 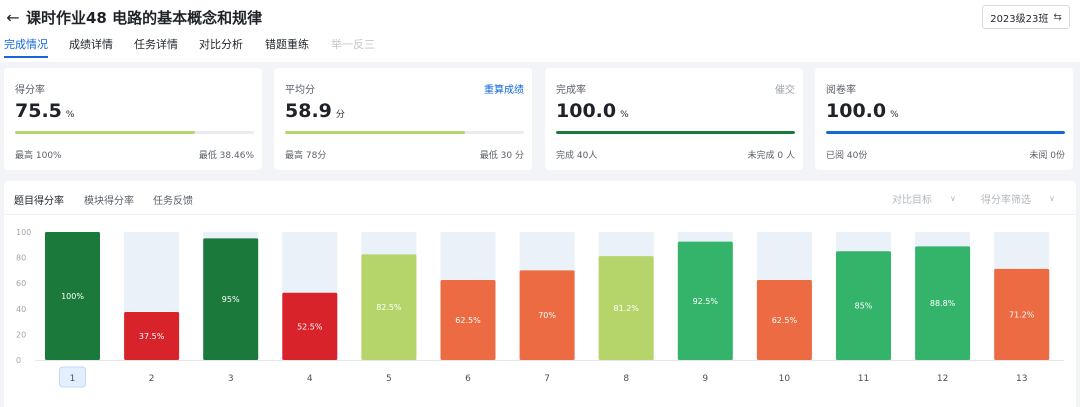 What do you see at coordinates (468, 379) in the screenshot?
I see `x-tick-label: 6` at bounding box center [468, 379].